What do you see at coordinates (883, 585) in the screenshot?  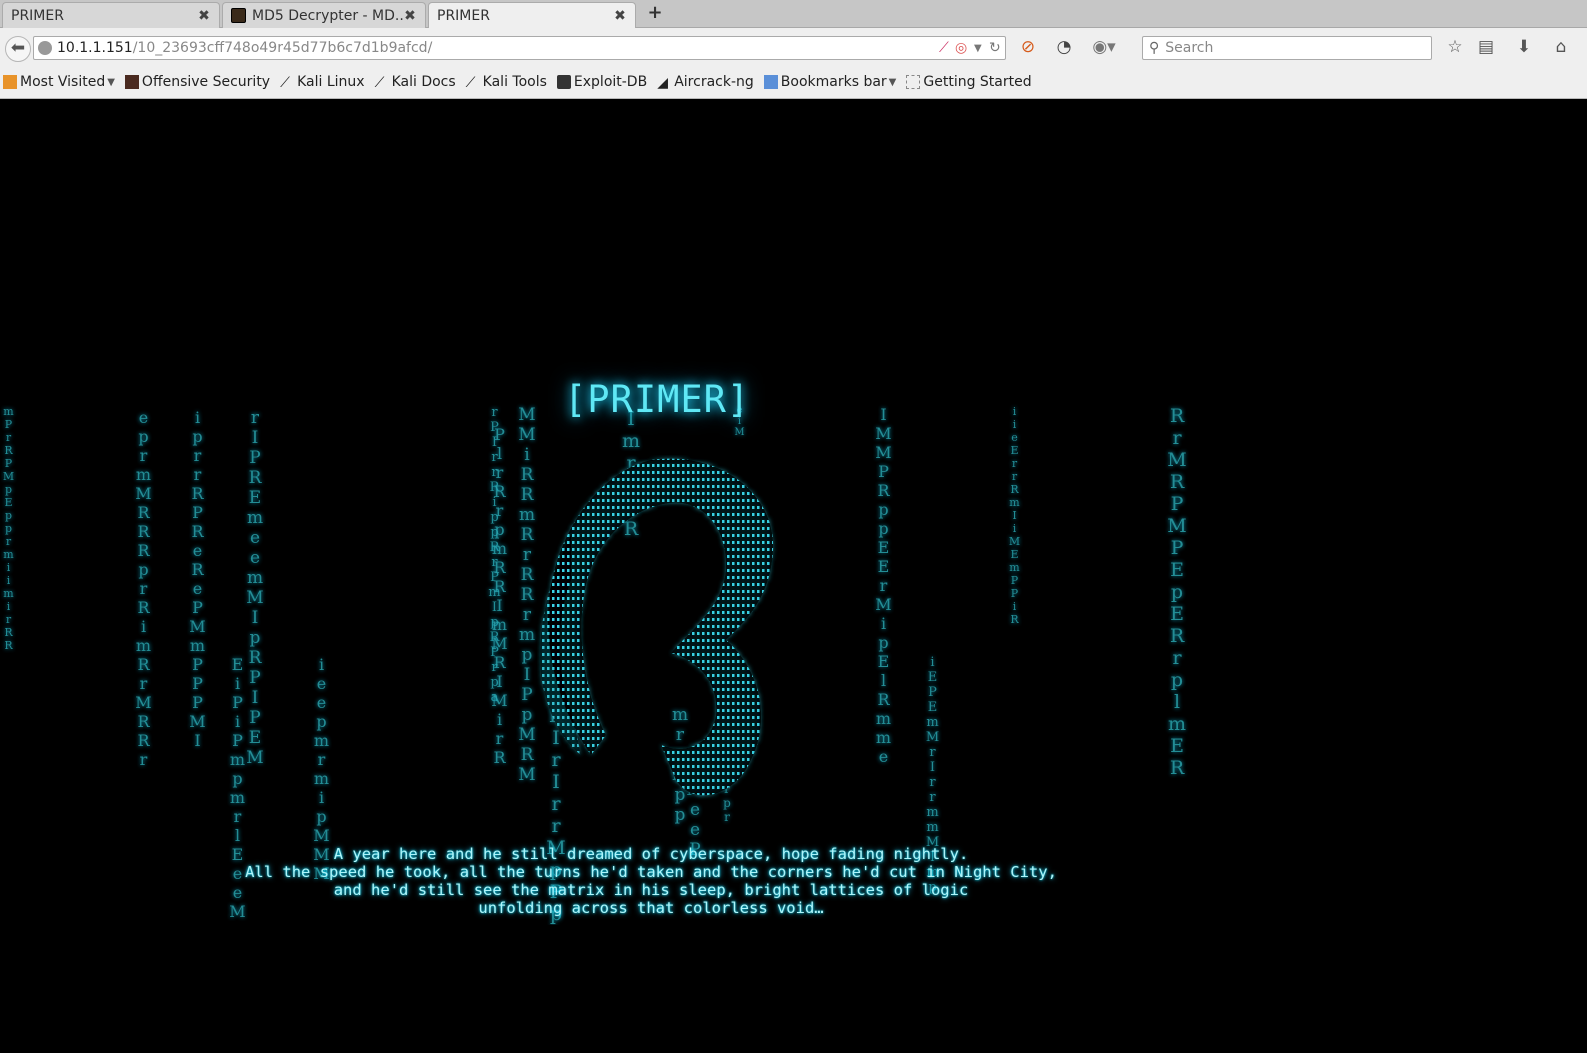 I see `matrix-rain-column: IMMPRppEErMipElRmme` at bounding box center [883, 585].